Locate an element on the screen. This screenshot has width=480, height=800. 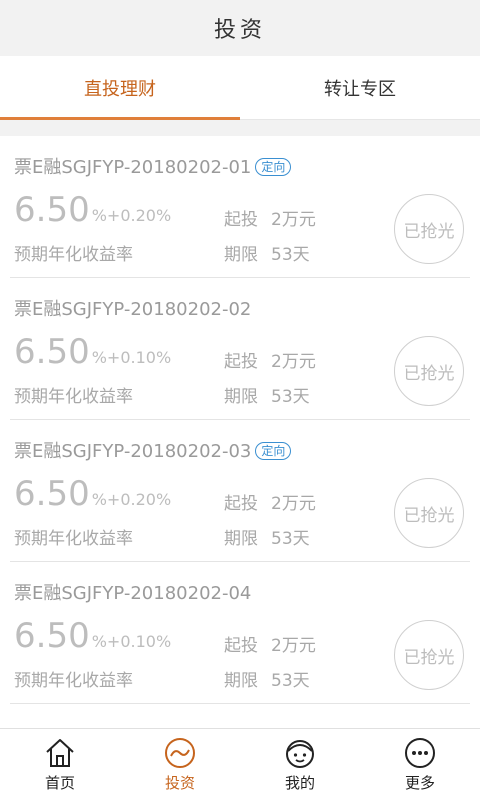
home-icon is located at coordinates (60, 753).